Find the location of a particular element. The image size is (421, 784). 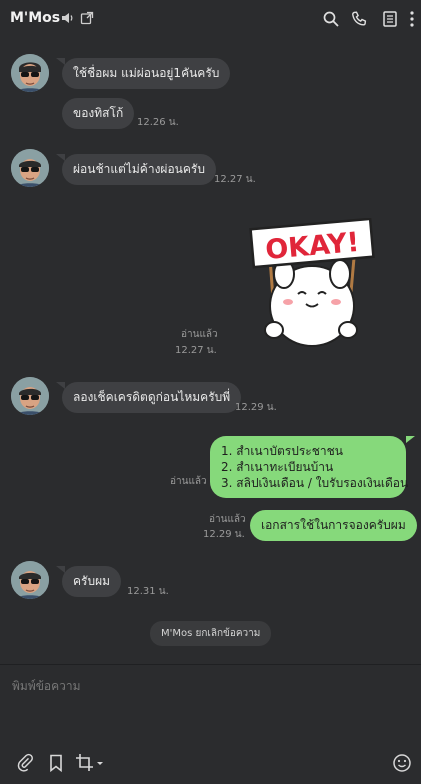

message-bubble: ครับผม is located at coordinates (92, 581).